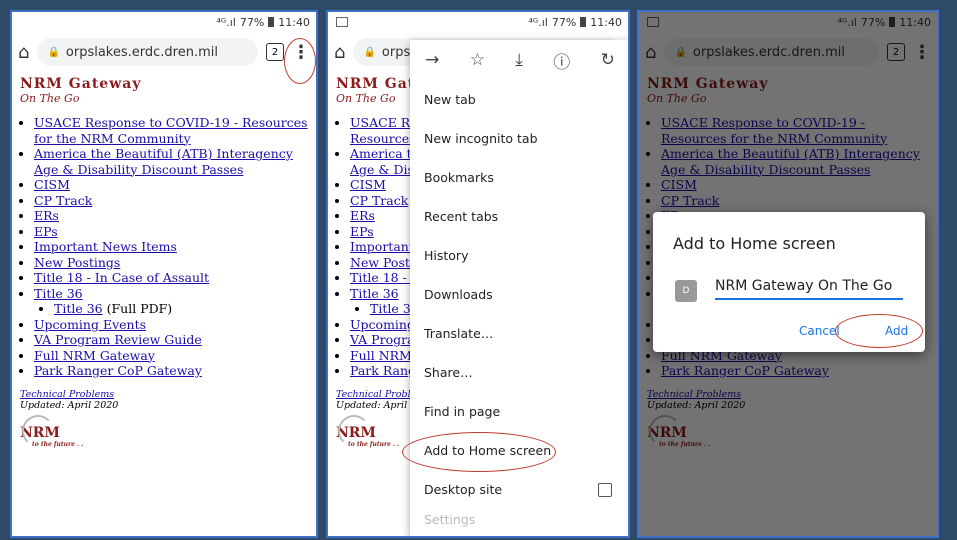  Describe the element at coordinates (164, 431) in the screenshot. I see `nrm-logo: NRM to the future . .` at that location.